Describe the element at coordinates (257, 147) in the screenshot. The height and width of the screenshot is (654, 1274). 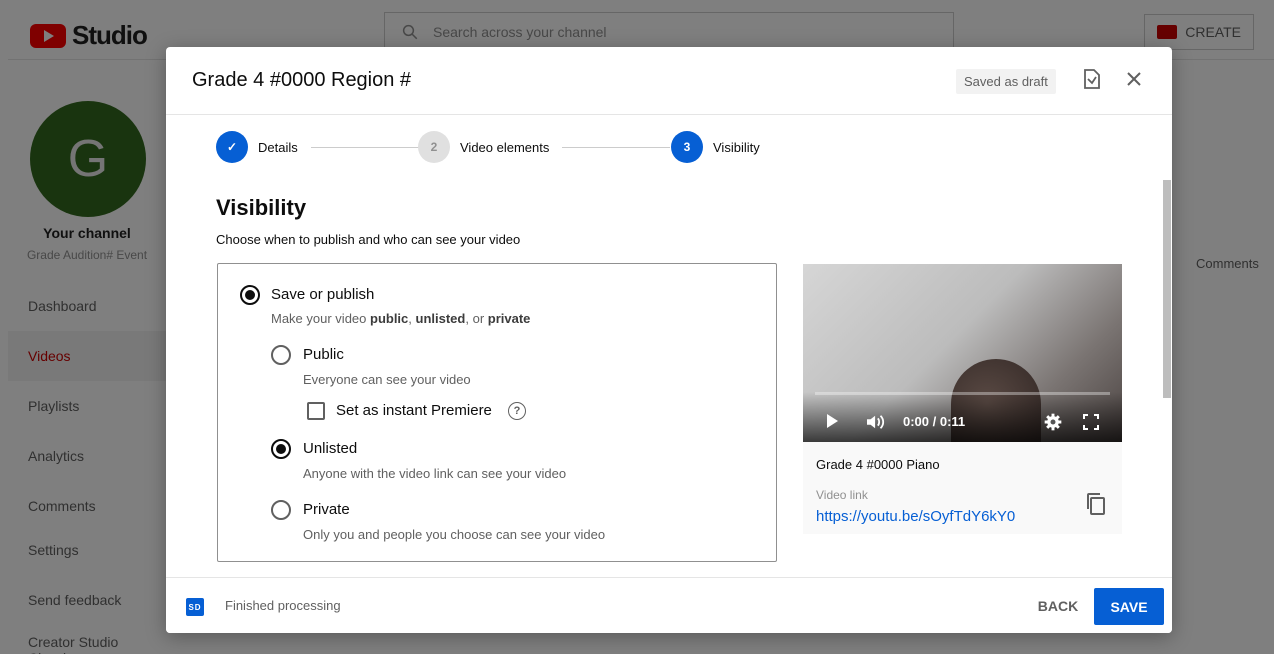
I see `step-details: ✓ Details` at that location.